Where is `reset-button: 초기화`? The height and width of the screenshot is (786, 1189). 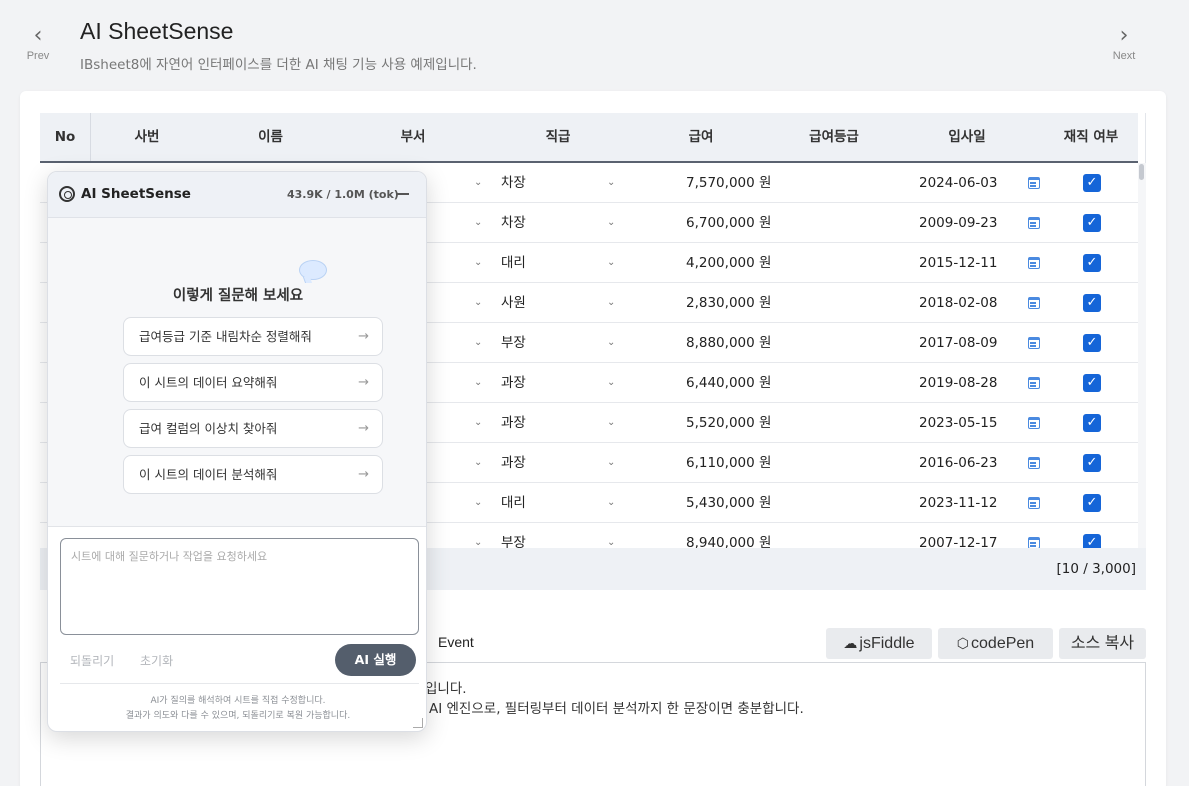 reset-button: 초기화 is located at coordinates (156, 660).